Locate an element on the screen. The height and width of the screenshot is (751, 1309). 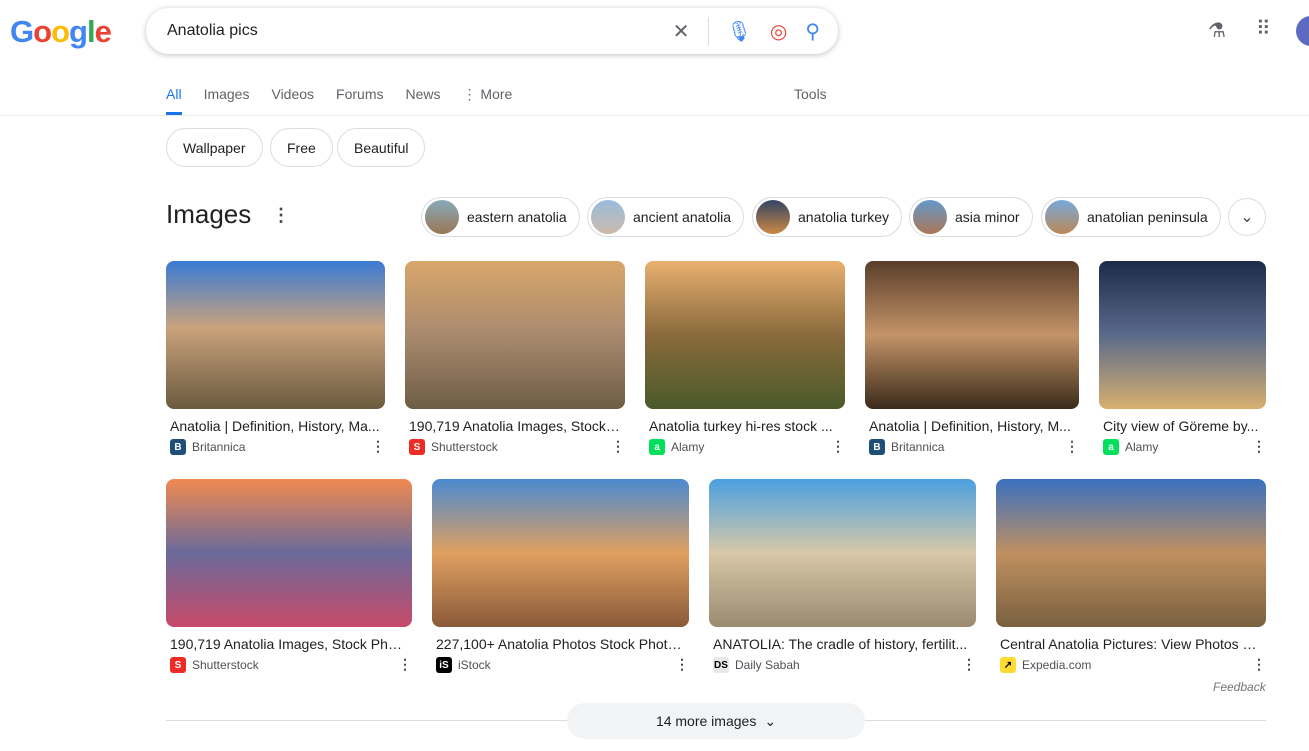
image-result: City view of Göreme by... a Alamy ⋮ is located at coordinates (1182, 361).